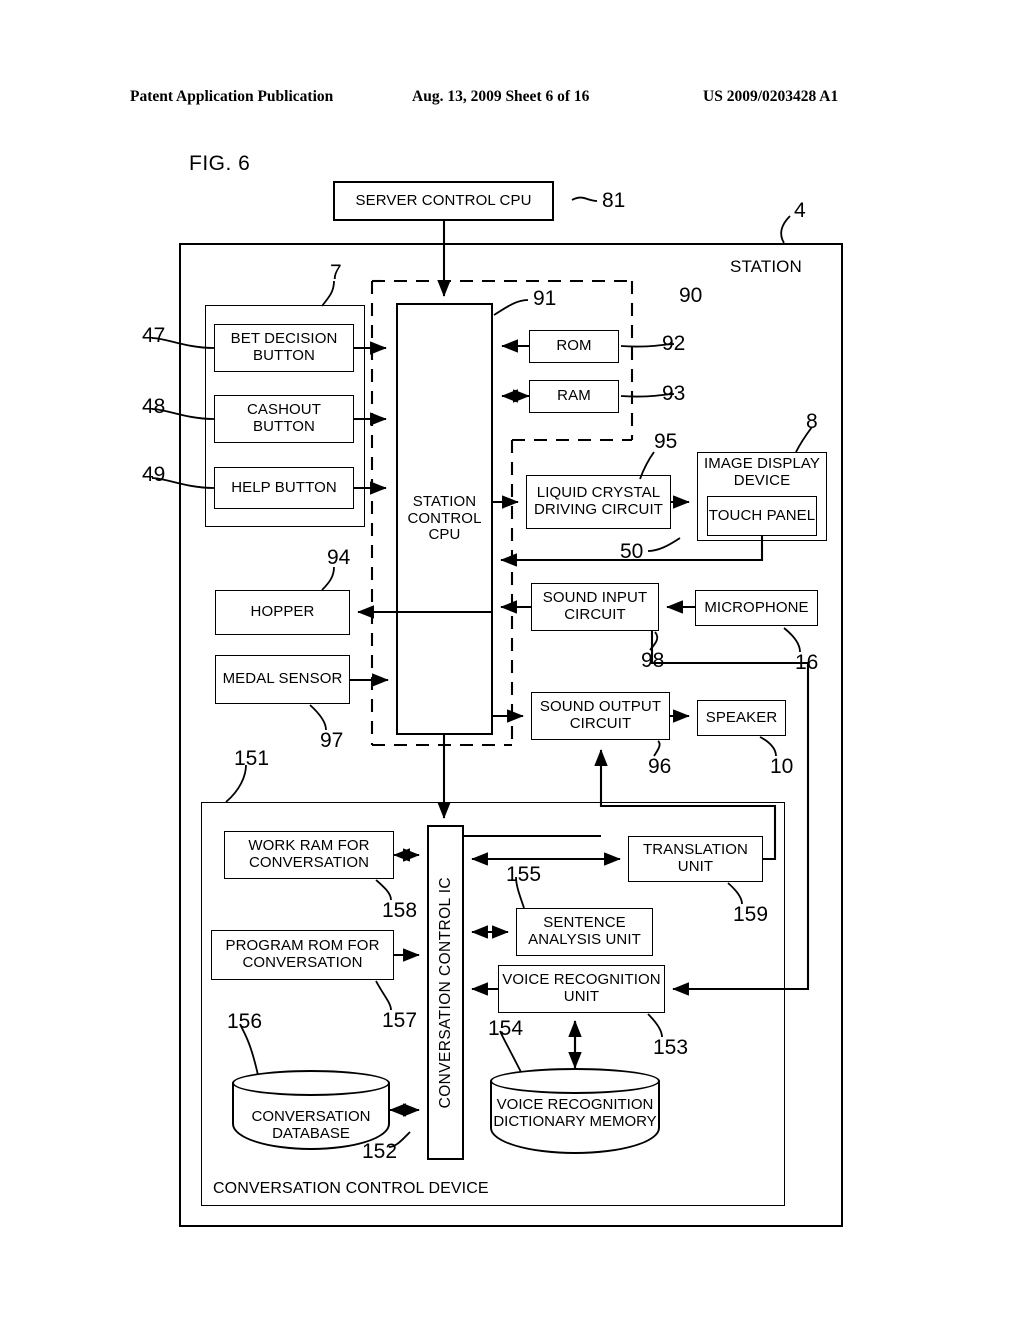 The image size is (1024, 1320). I want to click on ref-7: 7, so click(336, 272).